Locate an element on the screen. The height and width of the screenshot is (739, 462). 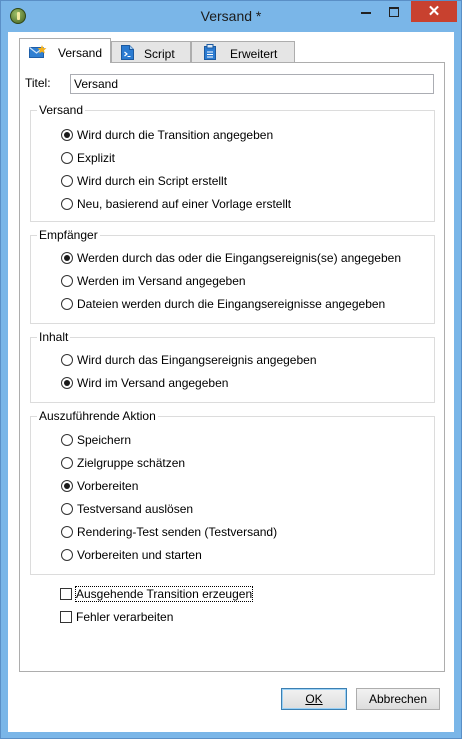
group-empfaenger-title: Empfänger is located at coordinates (68, 235).